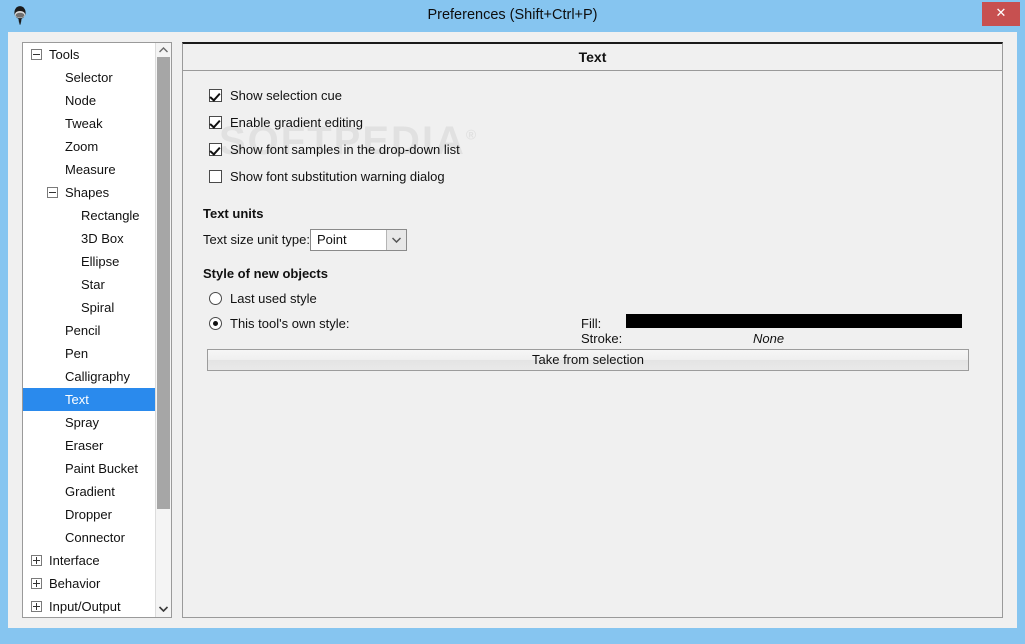 This screenshot has height=644, width=1025. I want to click on sidebar-item-label: Shapes, so click(87, 192).